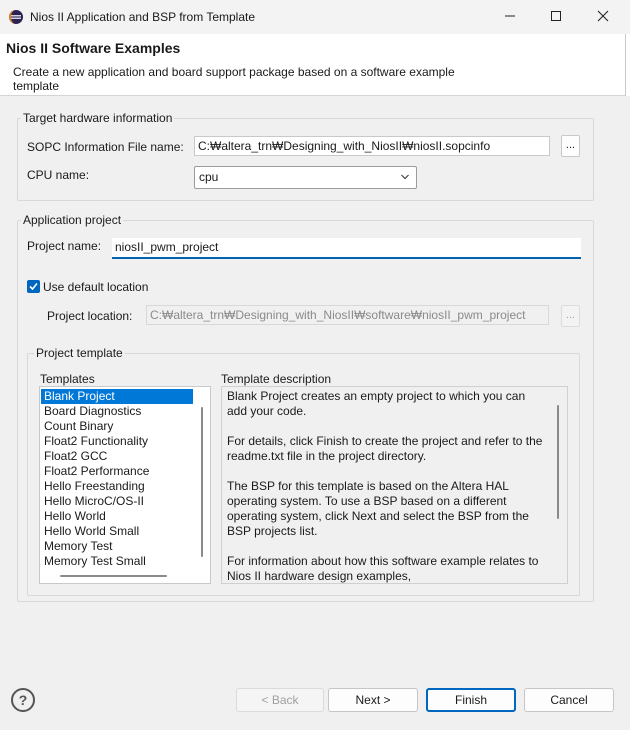 This screenshot has height=730, width=630. I want to click on template-item-hello-world-small: Hello World Small, so click(125, 531).